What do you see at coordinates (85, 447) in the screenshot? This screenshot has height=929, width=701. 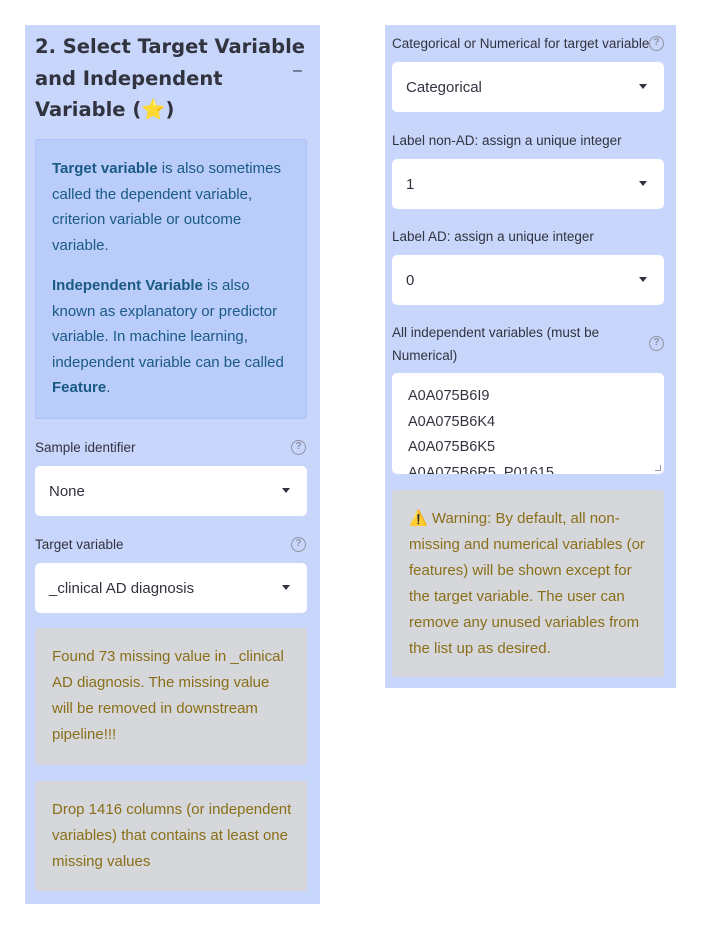 I see `sample-identifier-label: Sample identifier` at bounding box center [85, 447].